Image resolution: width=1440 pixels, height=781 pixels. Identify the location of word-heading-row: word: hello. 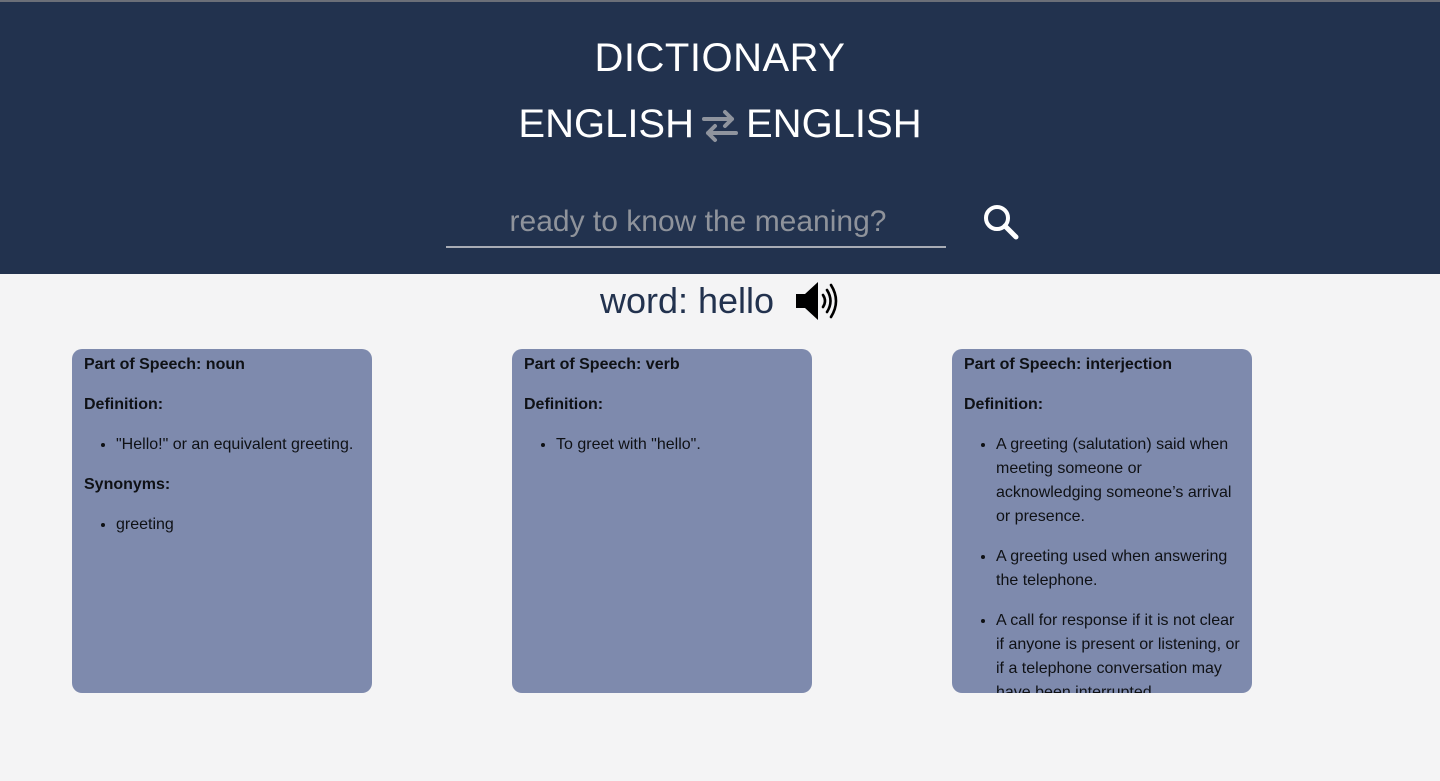
(720, 301).